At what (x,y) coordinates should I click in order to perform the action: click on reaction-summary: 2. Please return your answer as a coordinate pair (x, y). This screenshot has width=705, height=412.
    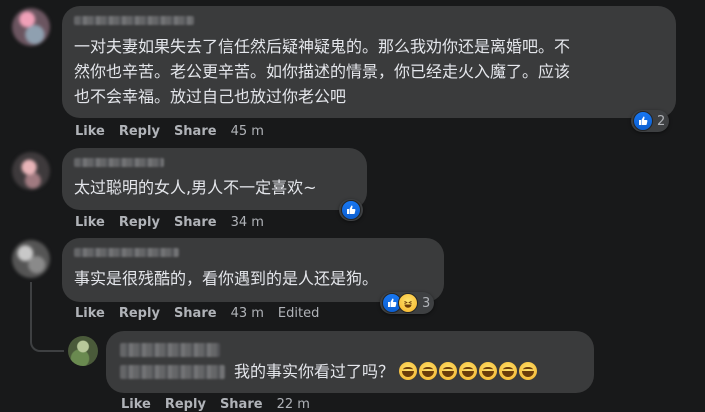
    Looking at the image, I should click on (650, 121).